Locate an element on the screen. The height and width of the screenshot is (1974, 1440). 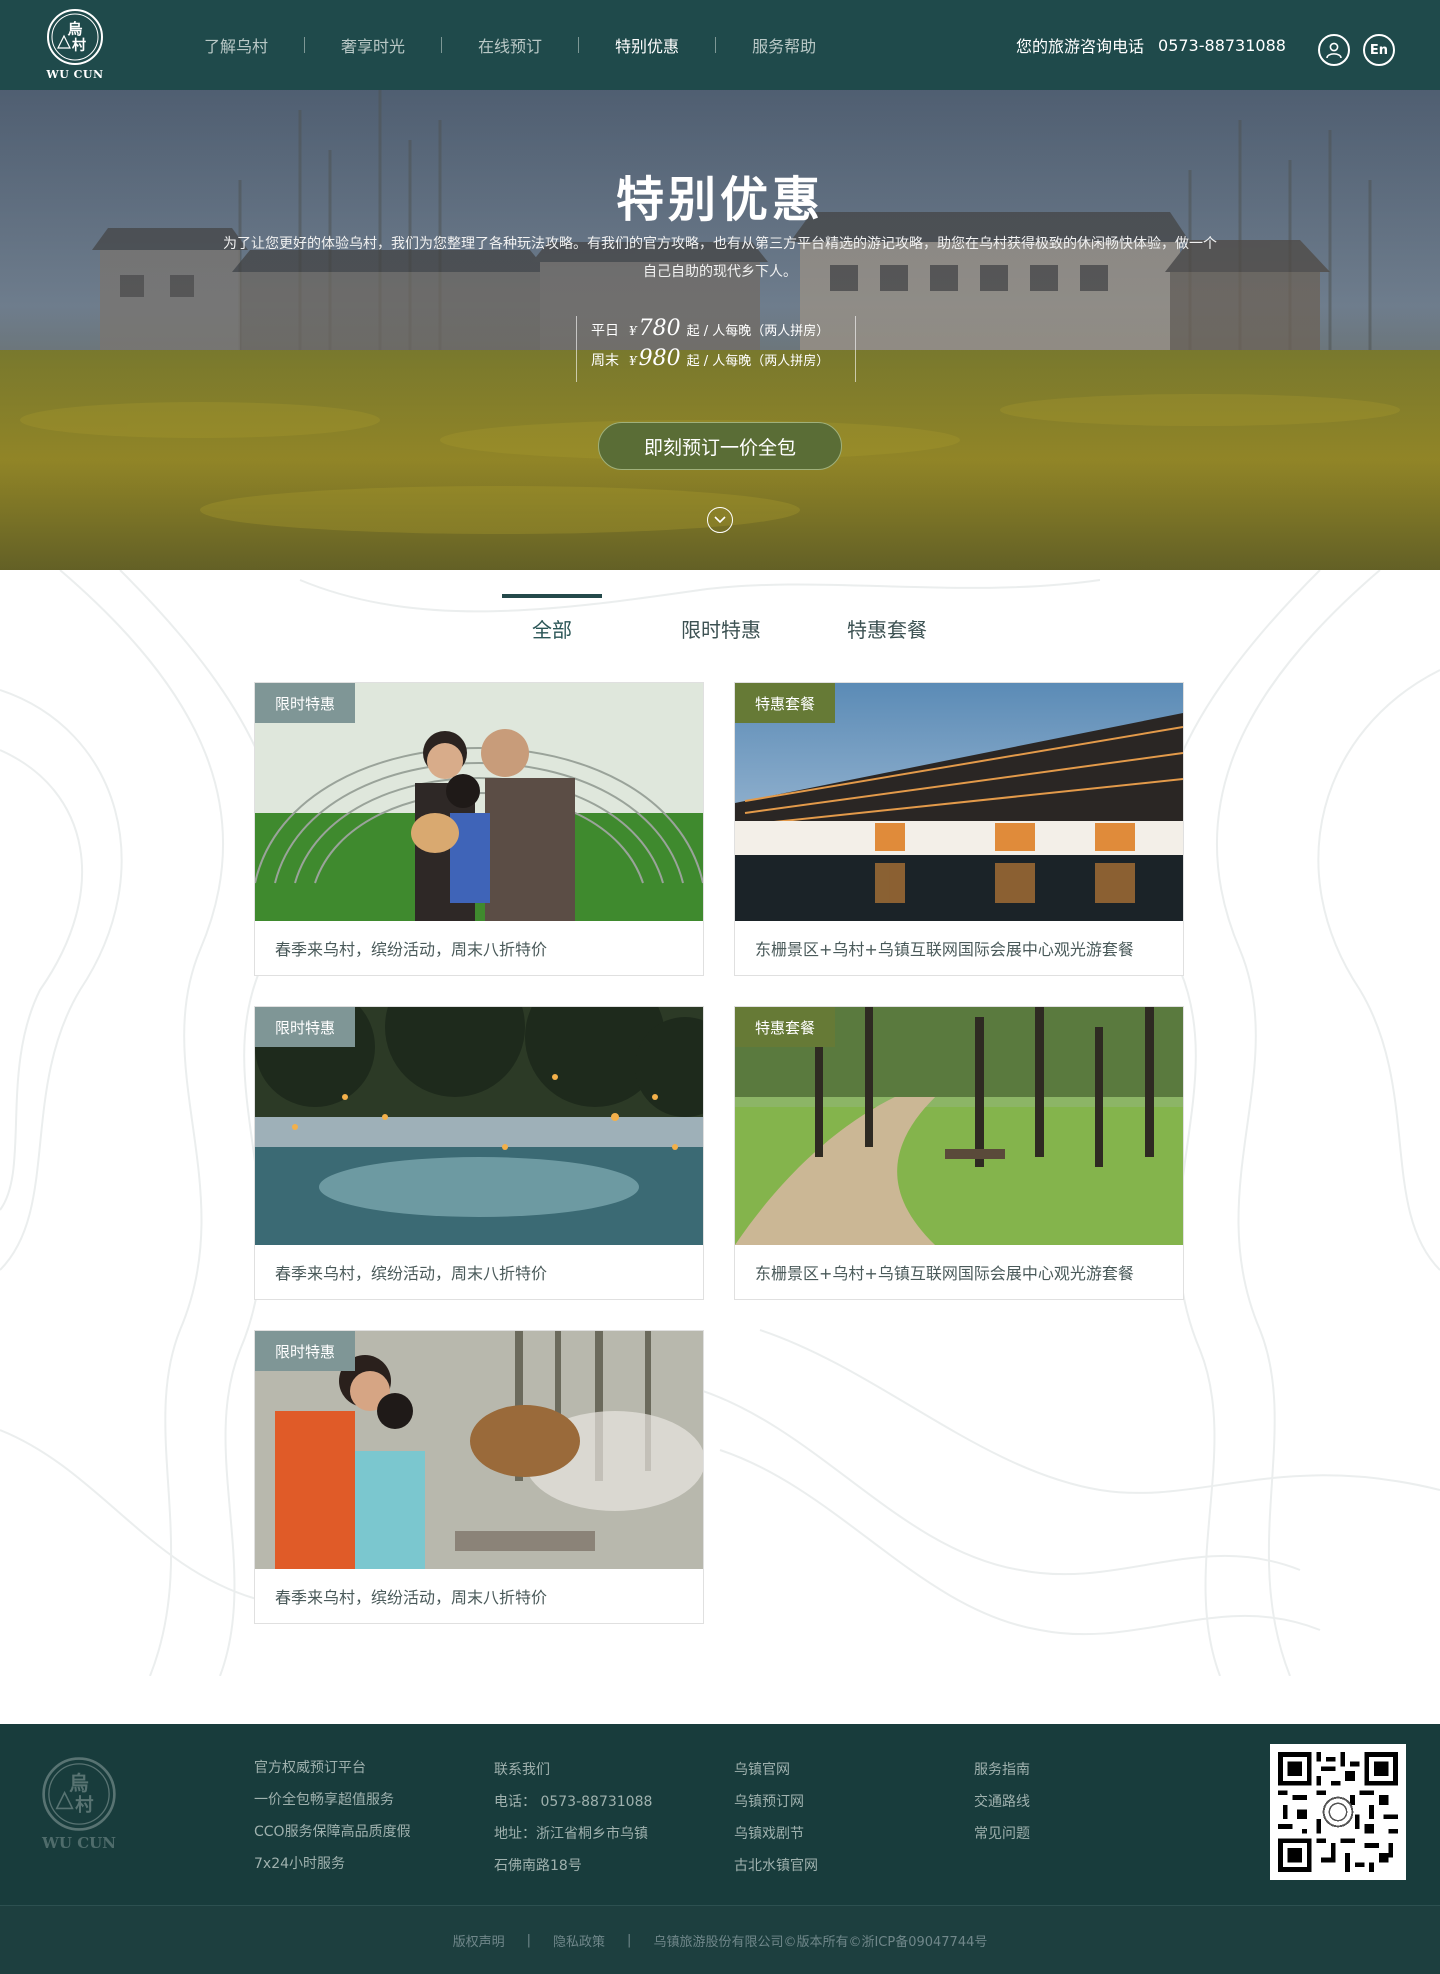
footer-logo: 烏 村 WU CUN is located at coordinates (79, 1804).